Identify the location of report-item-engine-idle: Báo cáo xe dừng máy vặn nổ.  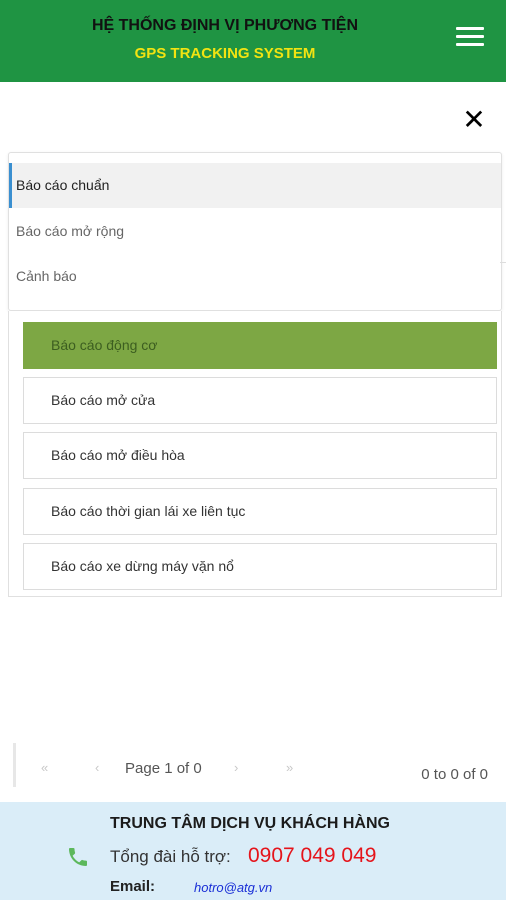
(260, 566).